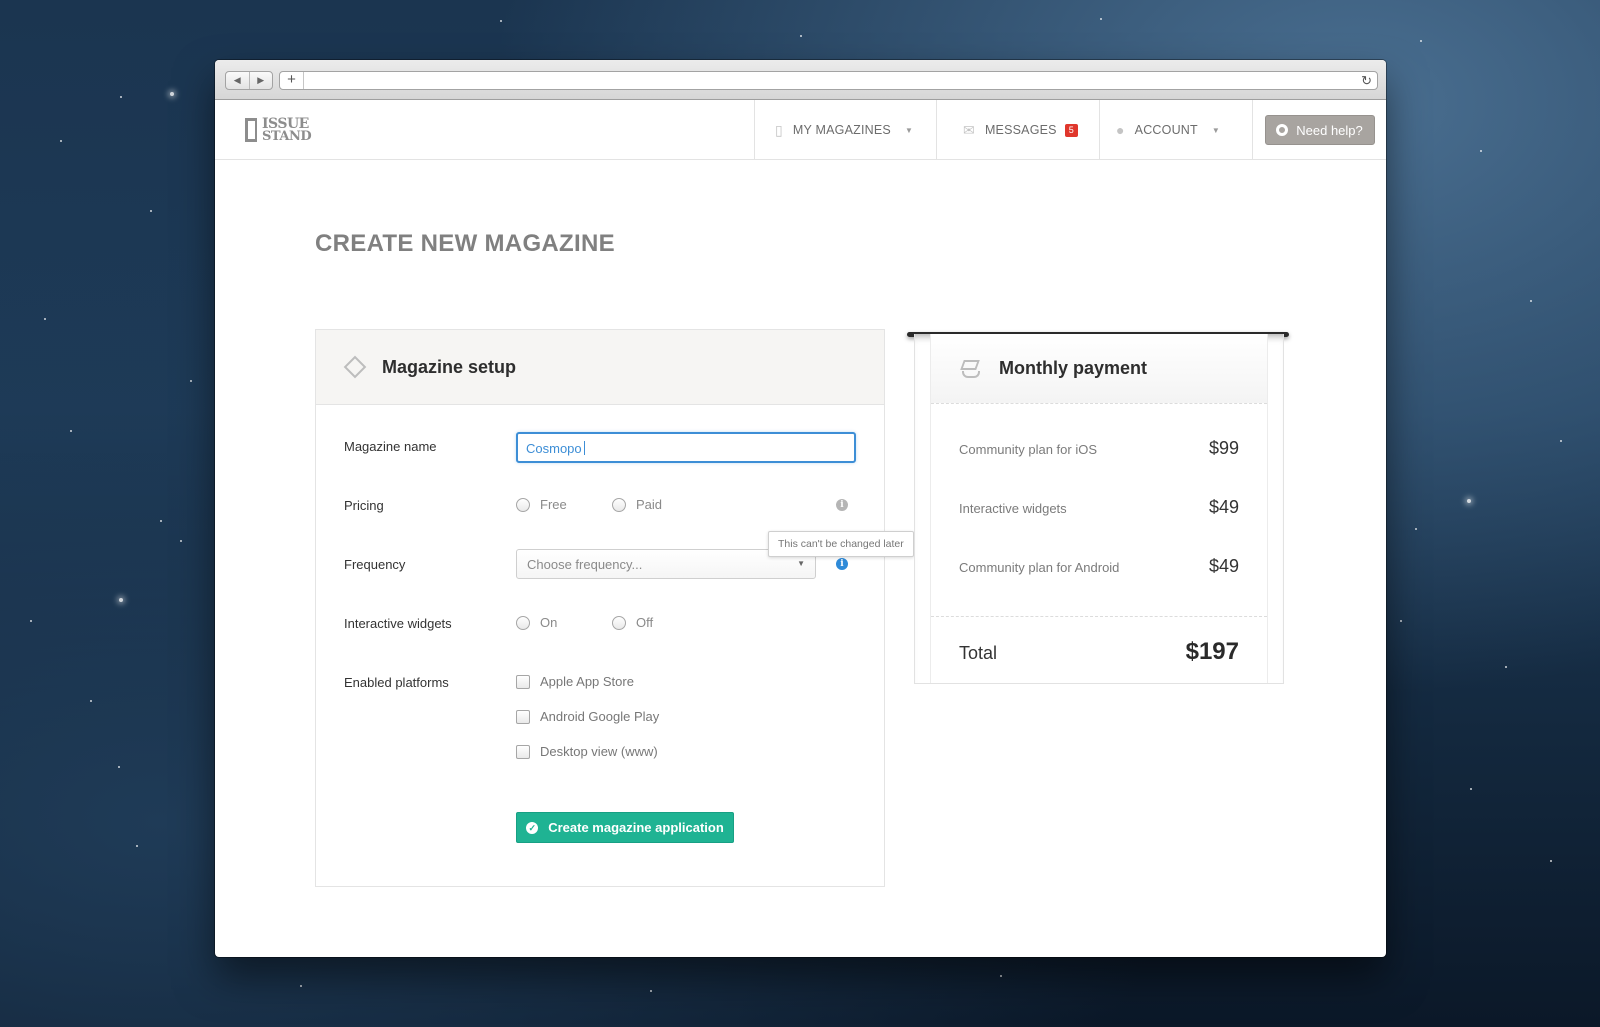 The width and height of the screenshot is (1600, 1027). Describe the element at coordinates (600, 367) in the screenshot. I see `setup-panel-header: Magazine setup` at that location.